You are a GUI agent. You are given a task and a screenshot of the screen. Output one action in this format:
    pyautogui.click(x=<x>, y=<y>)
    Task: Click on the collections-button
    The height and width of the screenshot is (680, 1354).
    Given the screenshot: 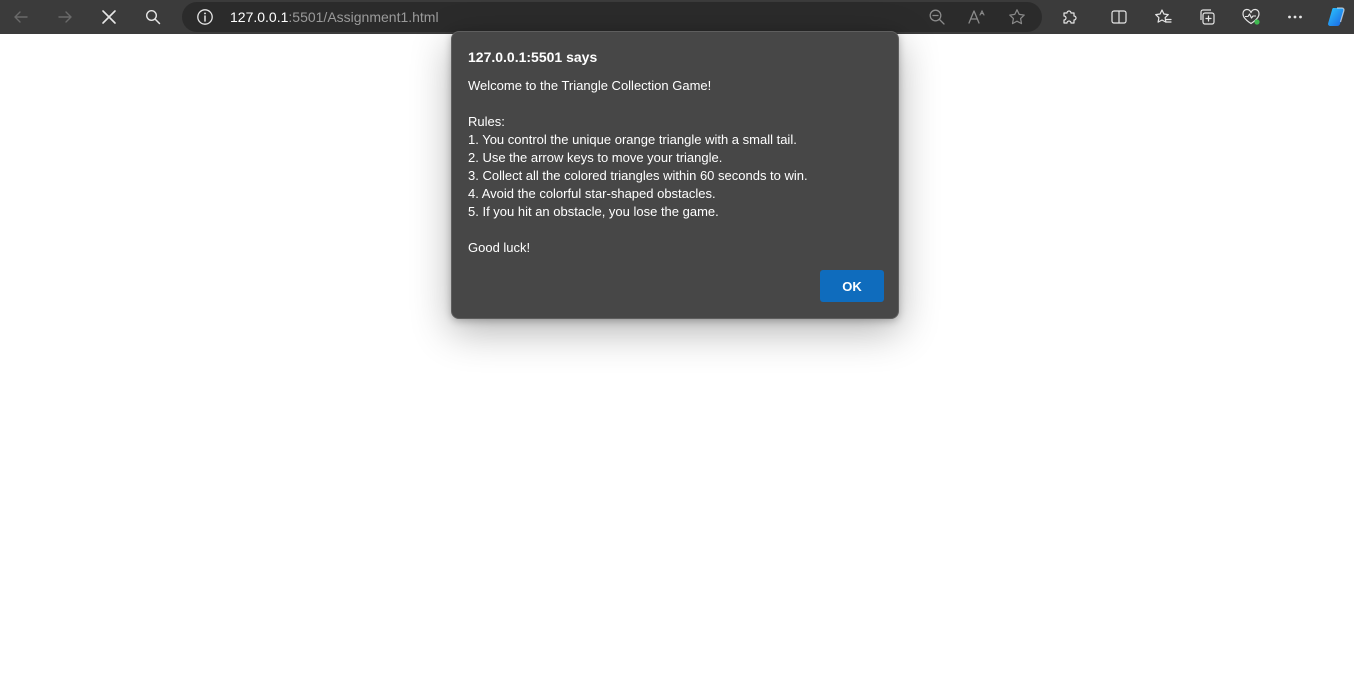 What is the action you would take?
    pyautogui.click(x=1207, y=17)
    